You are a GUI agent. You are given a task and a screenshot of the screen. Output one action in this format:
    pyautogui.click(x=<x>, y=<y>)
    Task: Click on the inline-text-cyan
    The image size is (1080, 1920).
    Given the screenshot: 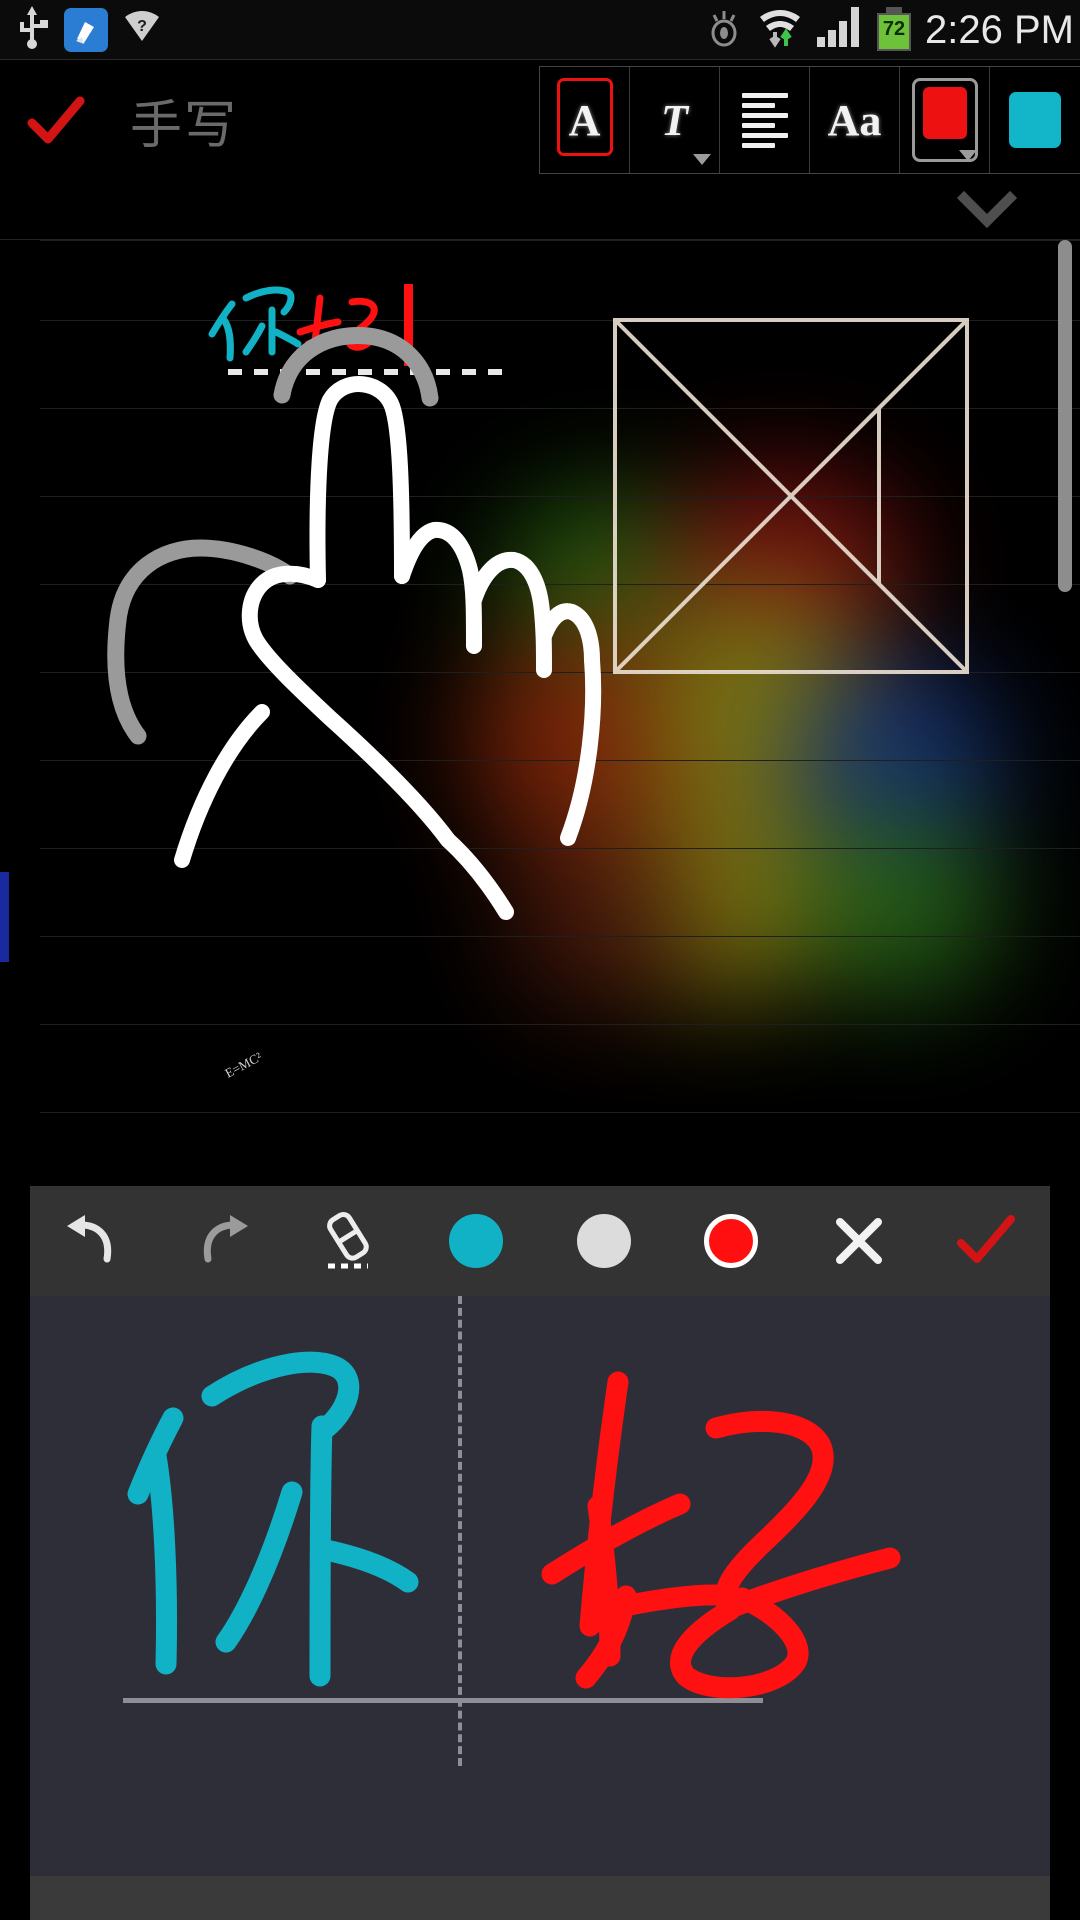 What is the action you would take?
    pyautogui.click(x=255, y=324)
    